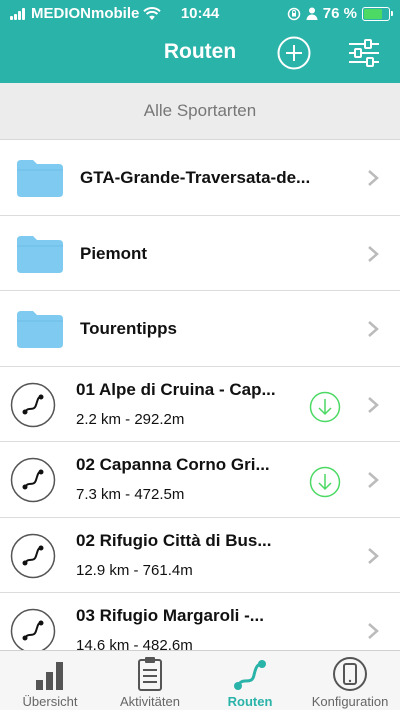 The width and height of the screenshot is (400, 710). I want to click on battery-percent: 76 %, so click(339, 13).